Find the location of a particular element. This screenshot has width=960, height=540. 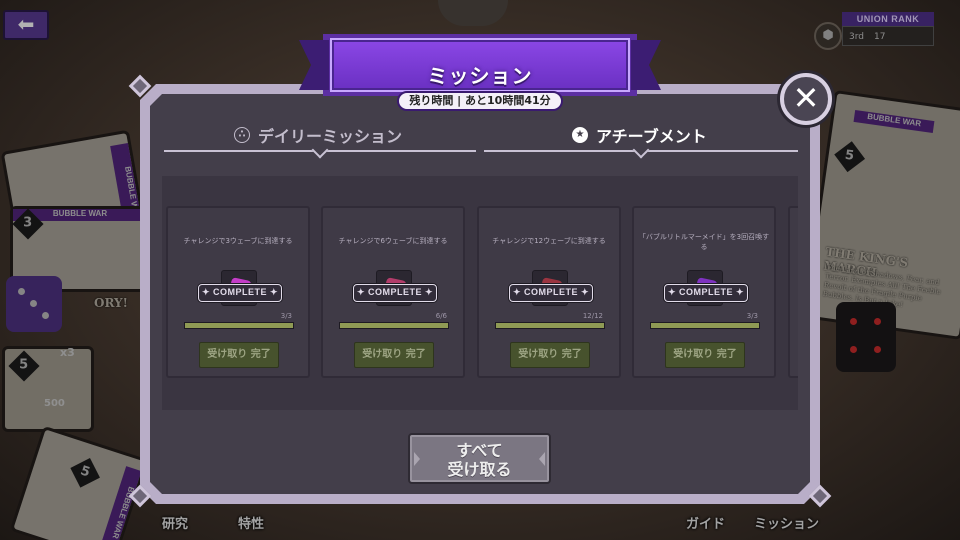

board-text-story: ORY! is located at coordinates (111, 303).